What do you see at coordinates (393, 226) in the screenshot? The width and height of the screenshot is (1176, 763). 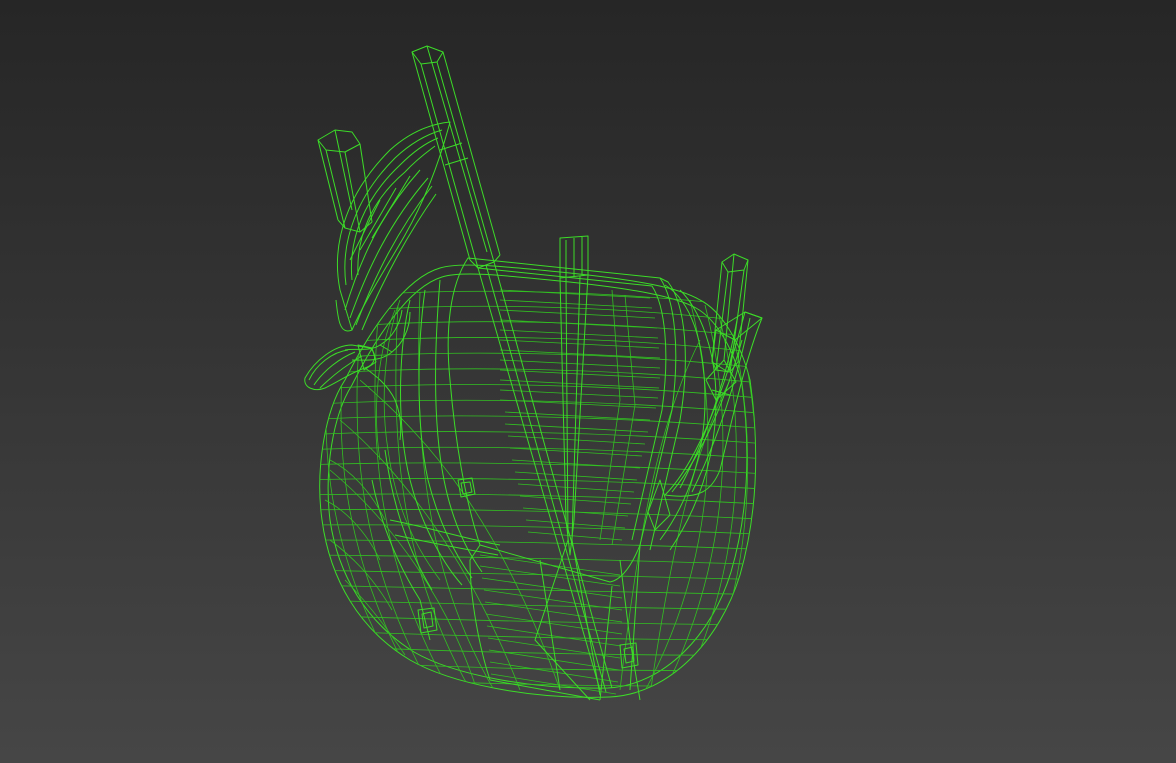 I see `left-blade` at bounding box center [393, 226].